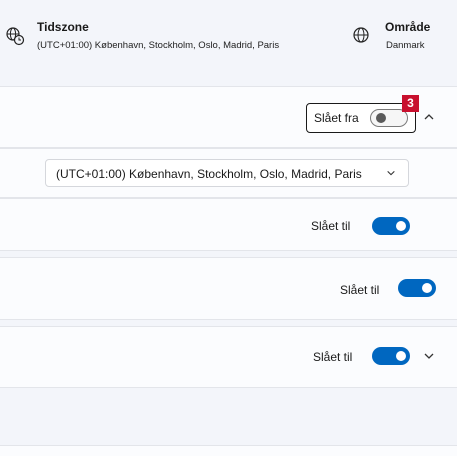 The image size is (457, 456). Describe the element at coordinates (336, 118) in the screenshot. I see `auto-time-state-label: Slået fra` at that location.